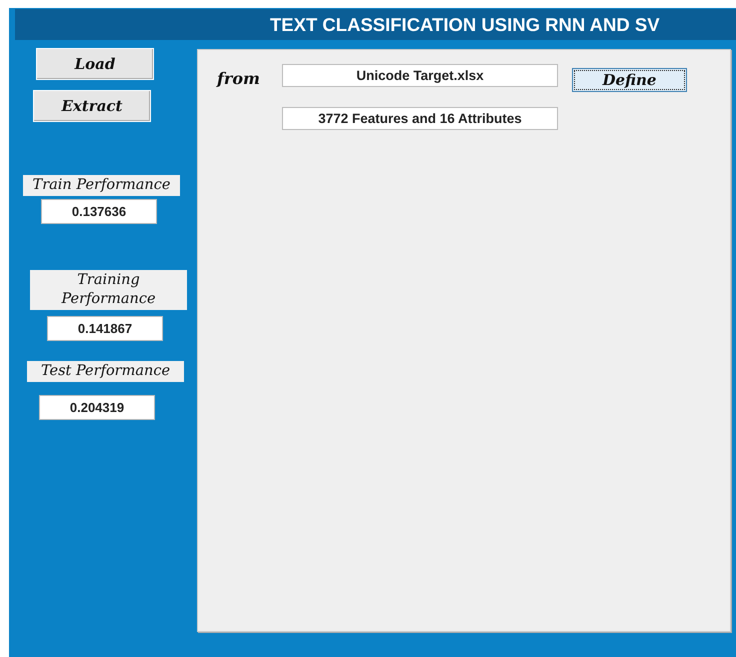 The image size is (736, 657). Describe the element at coordinates (105, 328) in the screenshot. I see `metric-value: 0.141867` at that location.